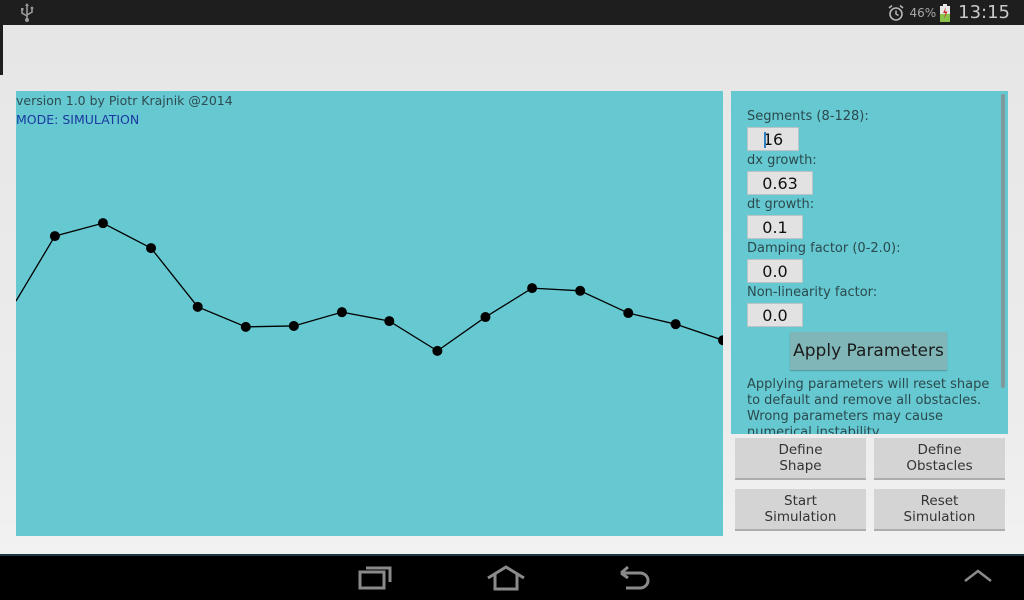 The image size is (1024, 600). Describe the element at coordinates (923, 12) in the screenshot. I see `battery-percent: 46%` at that location.